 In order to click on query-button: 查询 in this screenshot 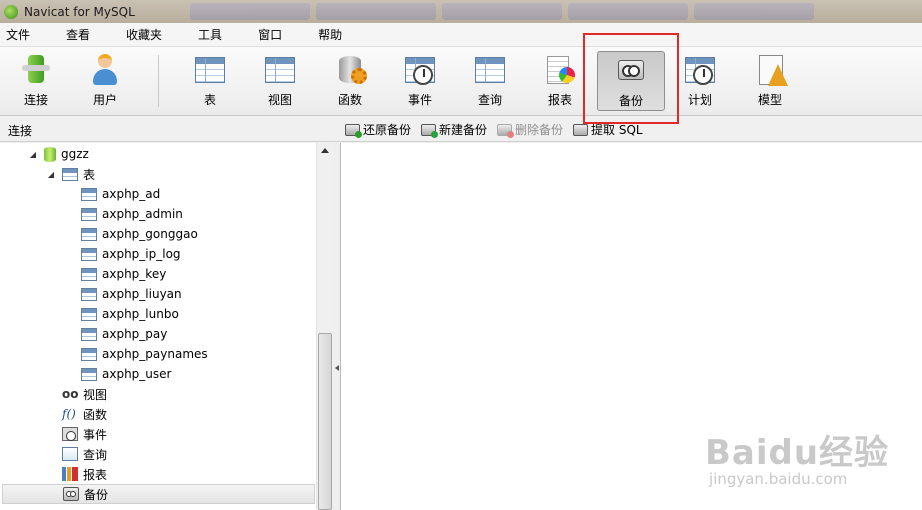, I will do `click(490, 81)`.